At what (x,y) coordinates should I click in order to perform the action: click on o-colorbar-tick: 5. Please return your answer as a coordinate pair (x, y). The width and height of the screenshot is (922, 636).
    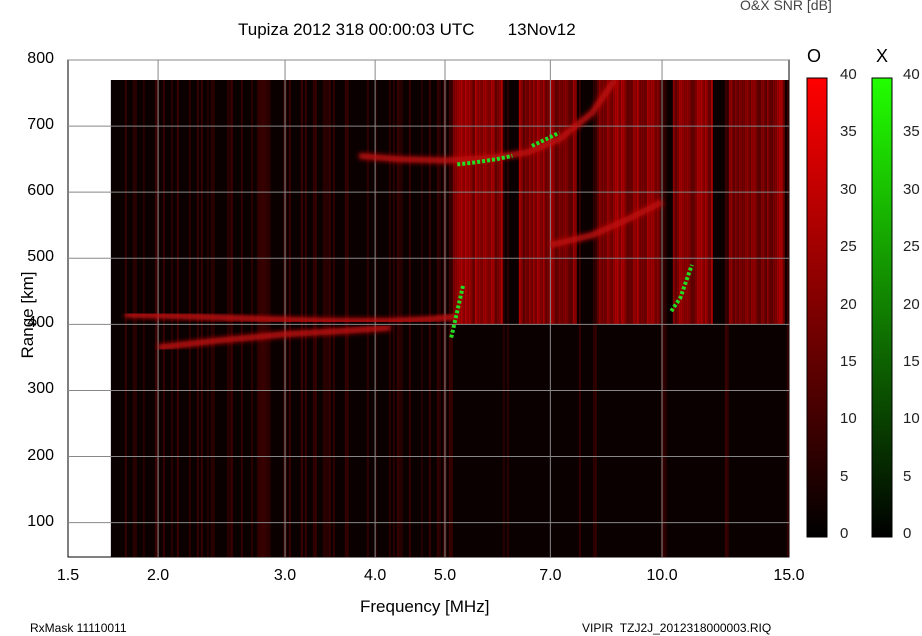
    Looking at the image, I should click on (844, 476).